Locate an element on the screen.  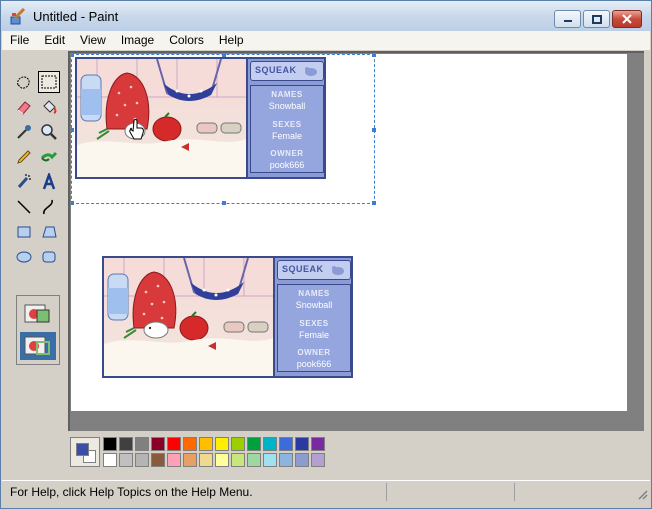
menu-colors: Colors is located at coordinates (186, 40).